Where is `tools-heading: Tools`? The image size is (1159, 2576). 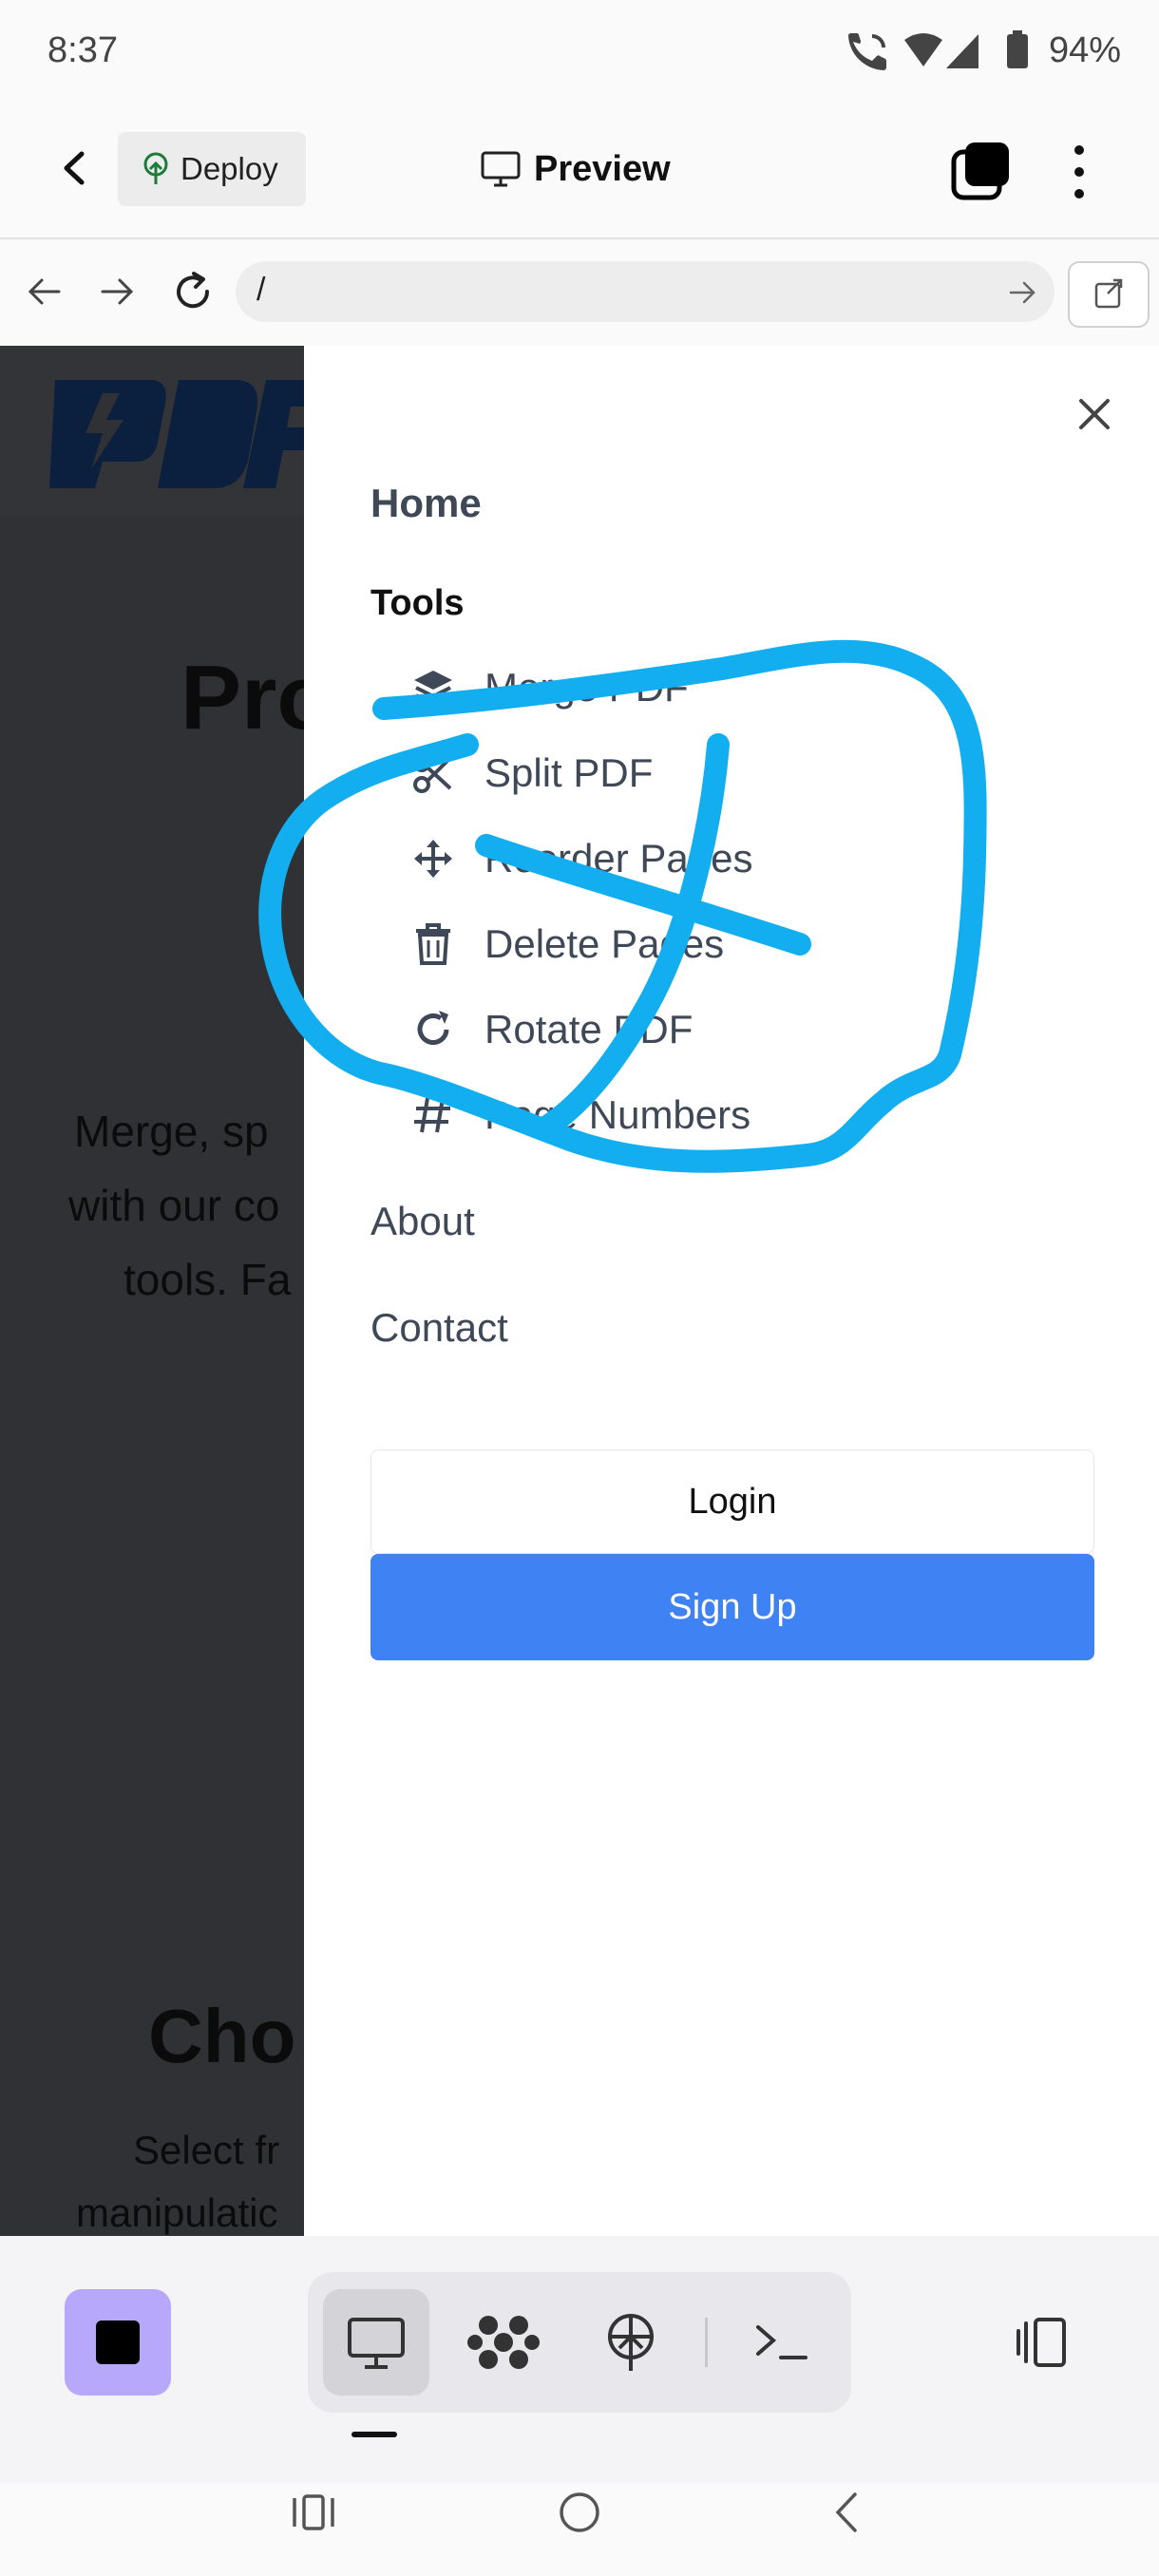
tools-heading: Tools is located at coordinates (417, 603).